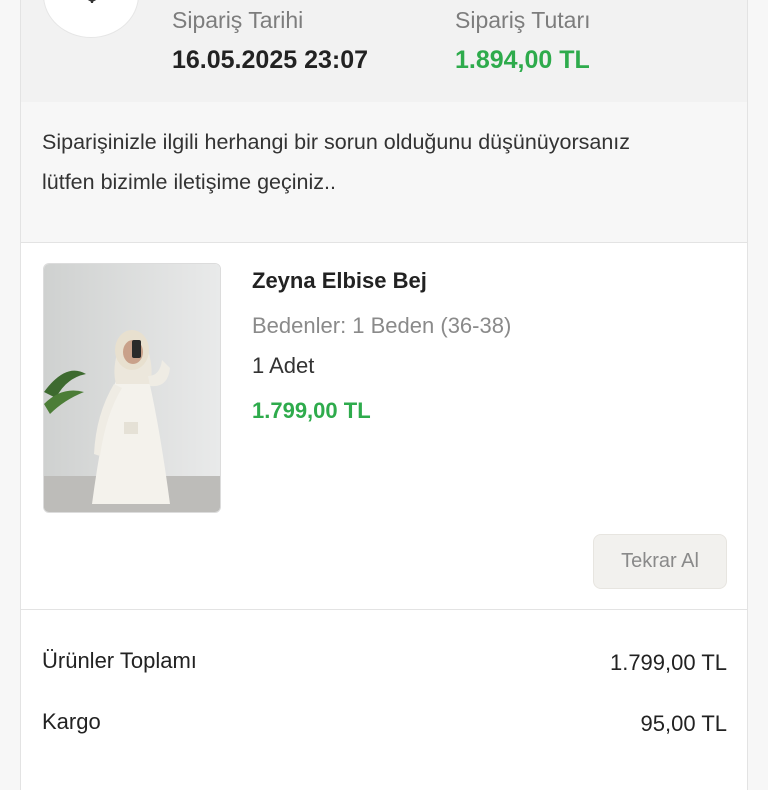  Describe the element at coordinates (91, 19) in the screenshot. I see `package-badge` at that location.